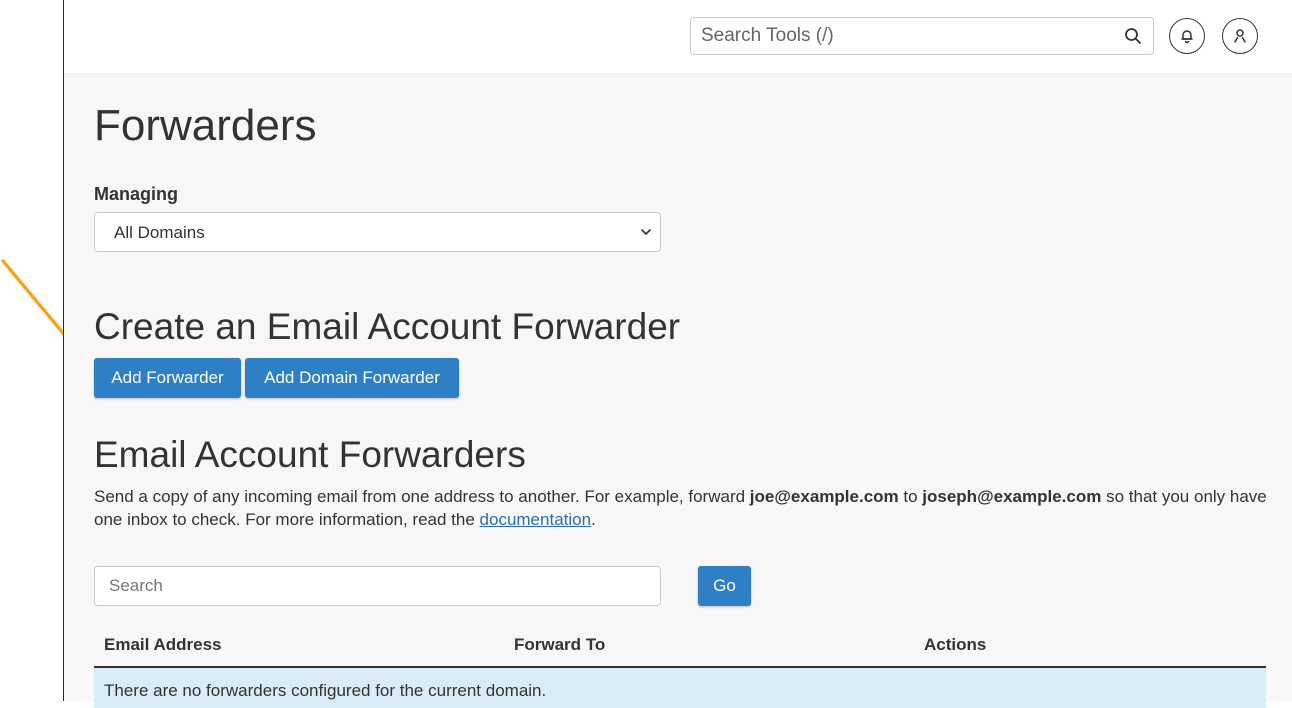 The height and width of the screenshot is (708, 1292). Describe the element at coordinates (377, 232) in the screenshot. I see `managing-domain-select: All Domains` at that location.